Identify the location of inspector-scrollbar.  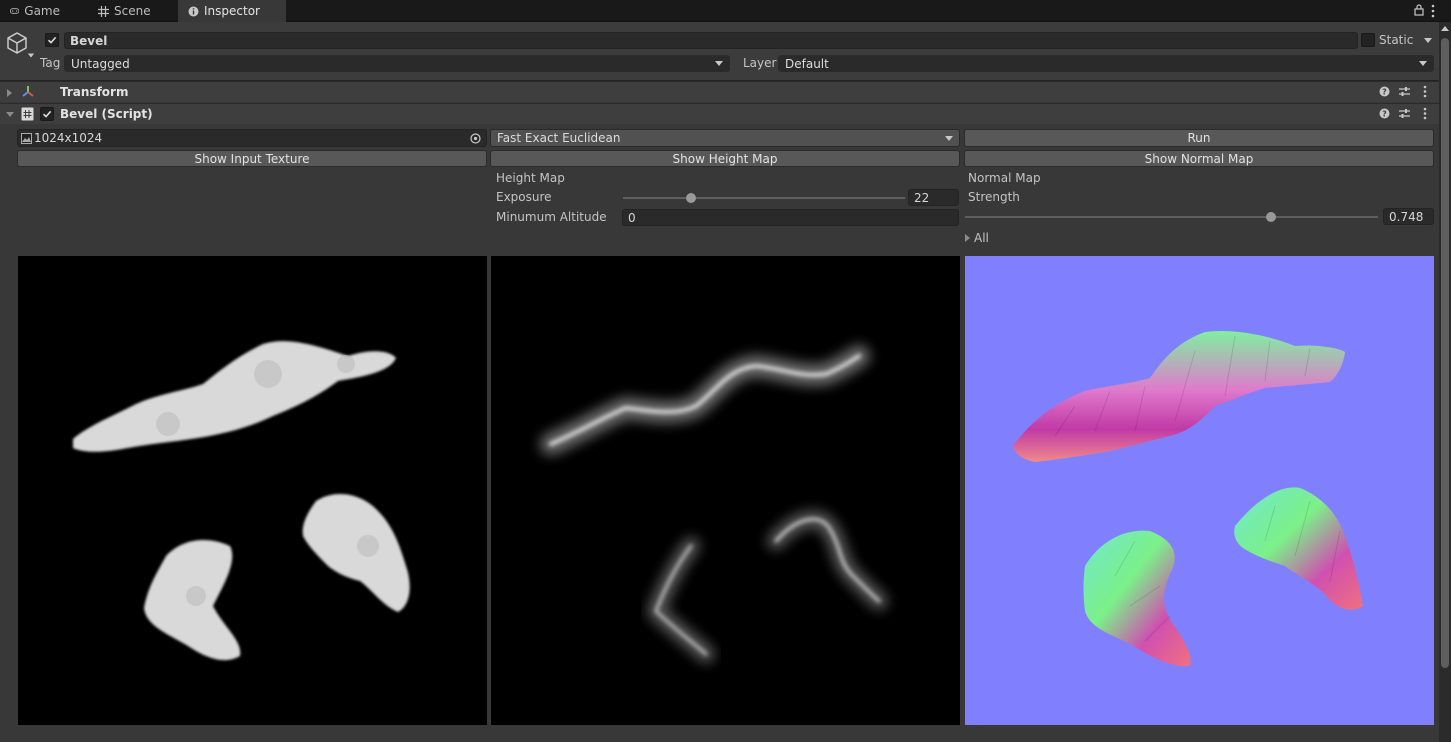
(1445, 382).